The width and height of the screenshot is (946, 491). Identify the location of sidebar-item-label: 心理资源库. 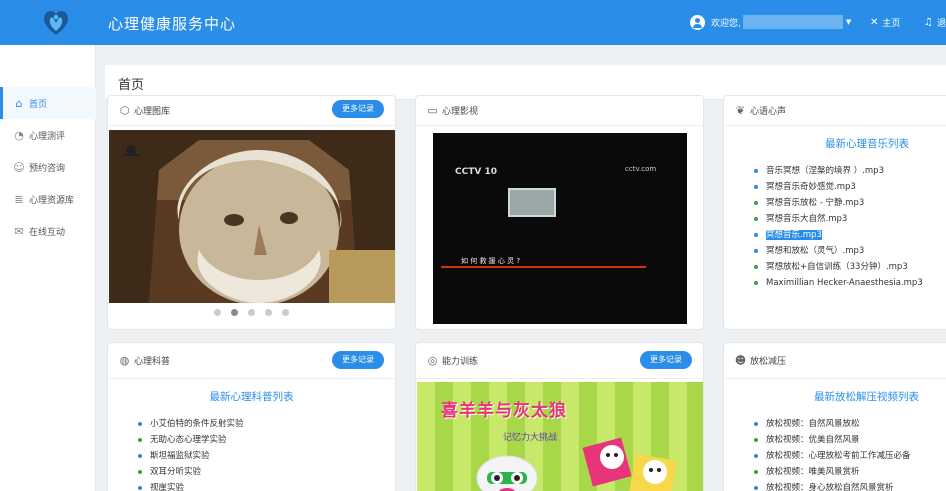
(52, 200).